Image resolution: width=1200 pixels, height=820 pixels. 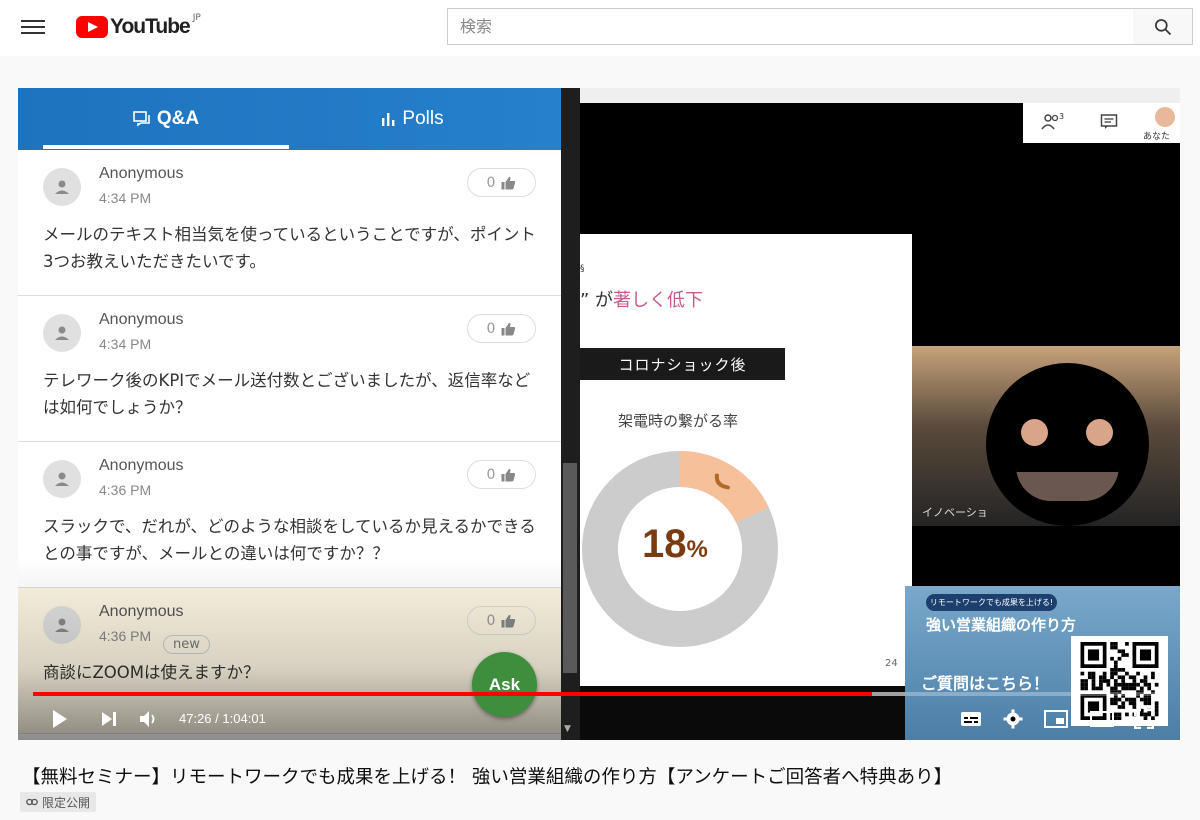 What do you see at coordinates (664, 544) in the screenshot?
I see `percent-value: 18` at bounding box center [664, 544].